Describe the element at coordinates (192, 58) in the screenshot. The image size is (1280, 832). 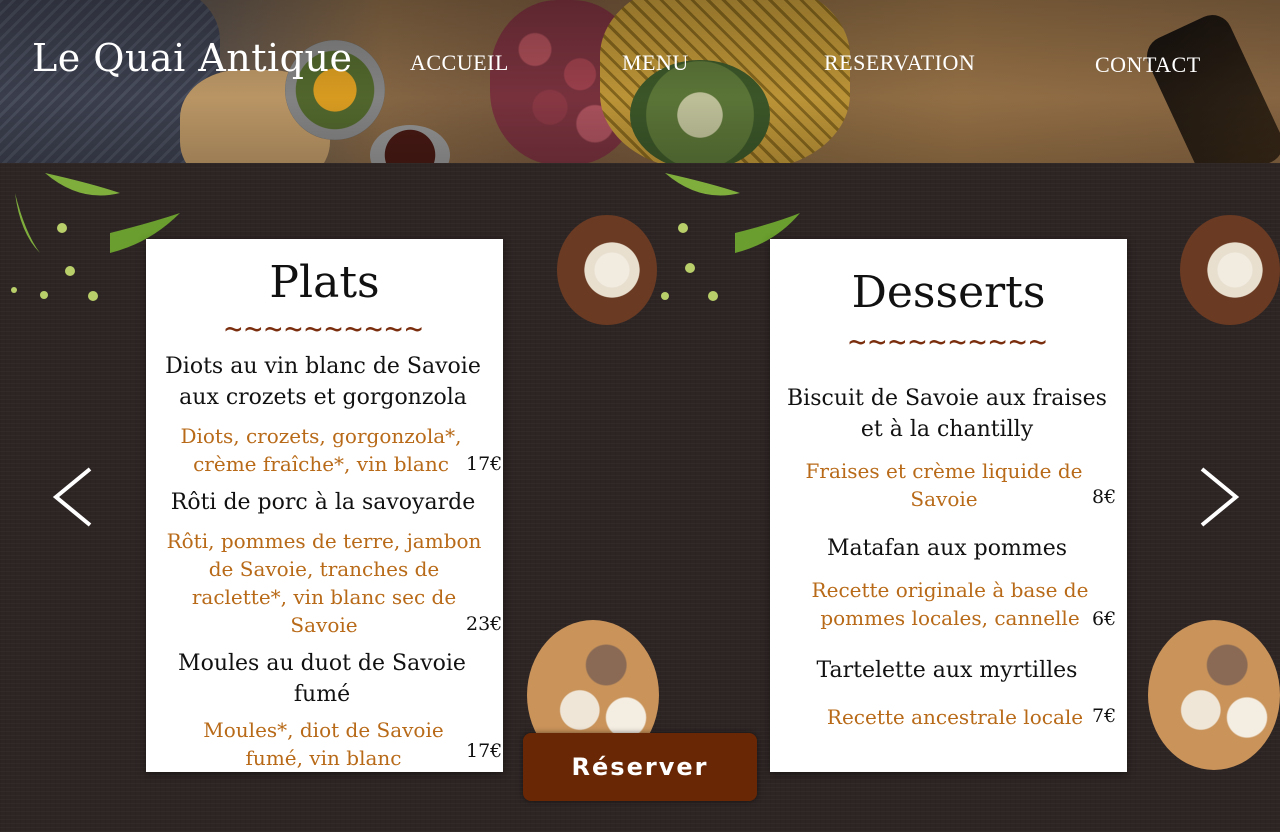
I see `site-logo: Le Quai Antique` at that location.